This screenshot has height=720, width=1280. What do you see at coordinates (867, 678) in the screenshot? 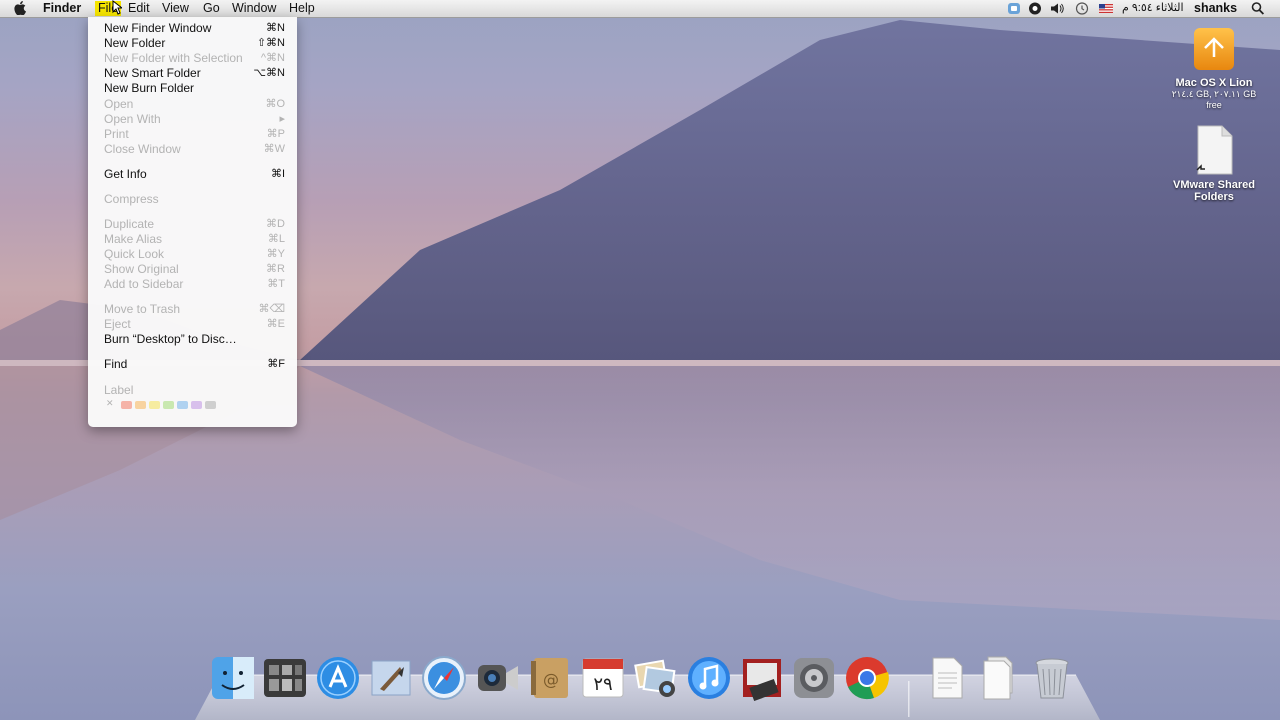
I see `chrome-icon` at bounding box center [867, 678].